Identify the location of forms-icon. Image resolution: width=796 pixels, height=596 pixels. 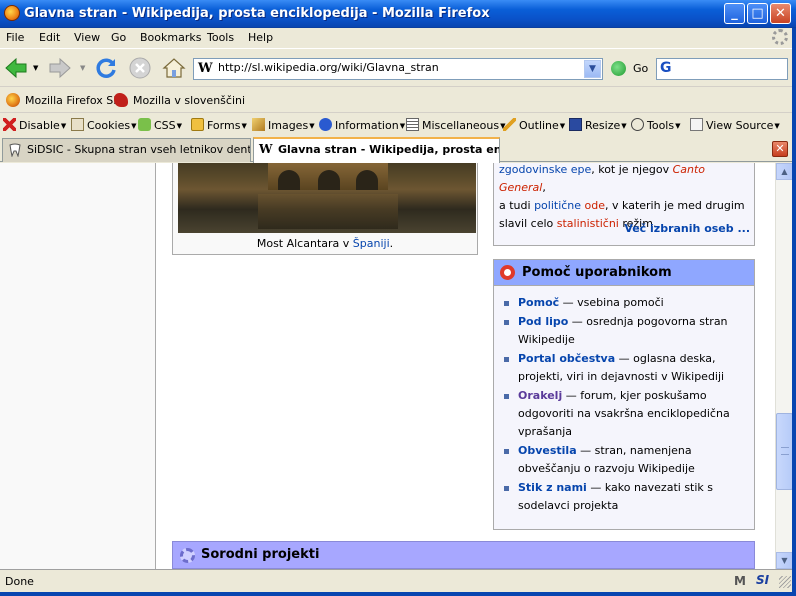
(197, 124).